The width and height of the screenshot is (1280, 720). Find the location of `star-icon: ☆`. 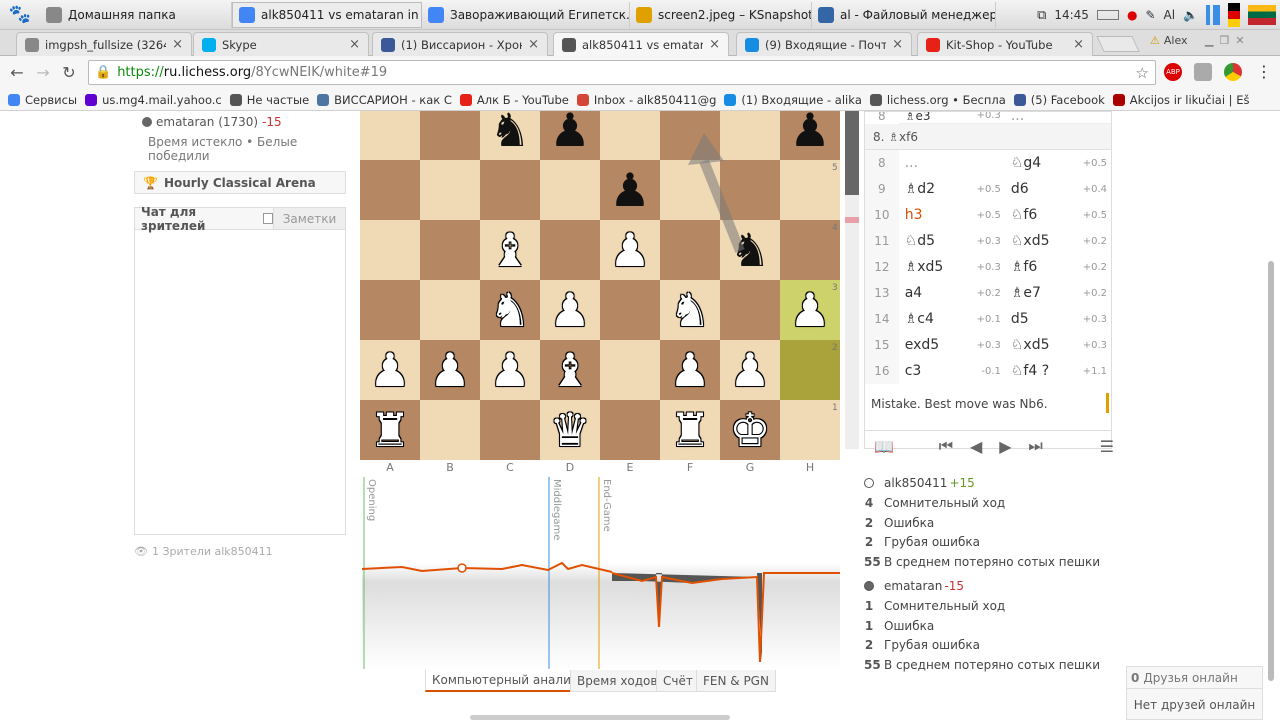

star-icon: ☆ is located at coordinates (1142, 73).